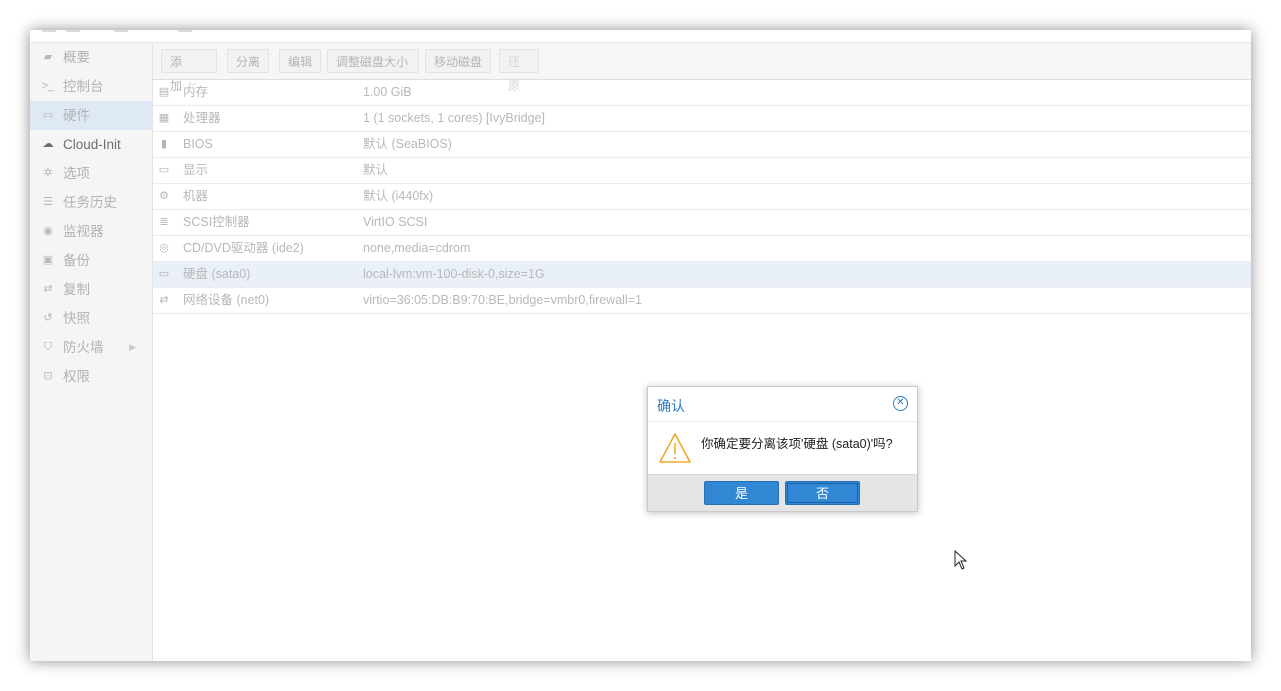 This screenshot has height=691, width=1281. What do you see at coordinates (91, 318) in the screenshot?
I see `sidebar-item-9: ↺ 快照` at bounding box center [91, 318].